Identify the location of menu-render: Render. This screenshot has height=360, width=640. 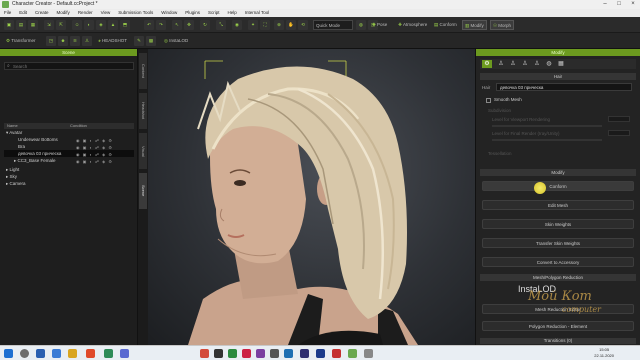
(85, 13).